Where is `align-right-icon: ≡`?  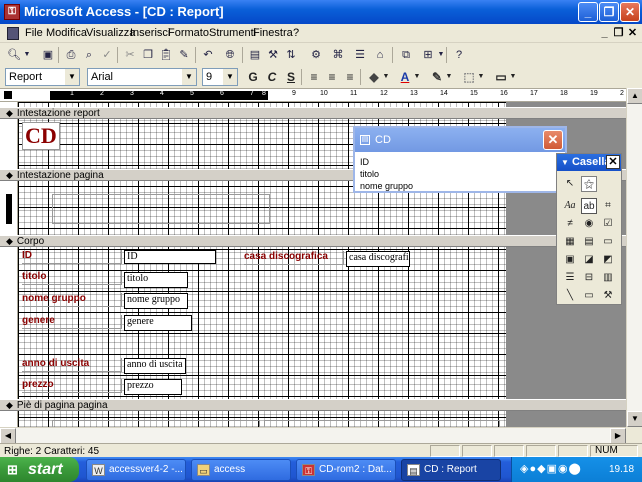 align-right-icon: ≡ is located at coordinates (350, 77).